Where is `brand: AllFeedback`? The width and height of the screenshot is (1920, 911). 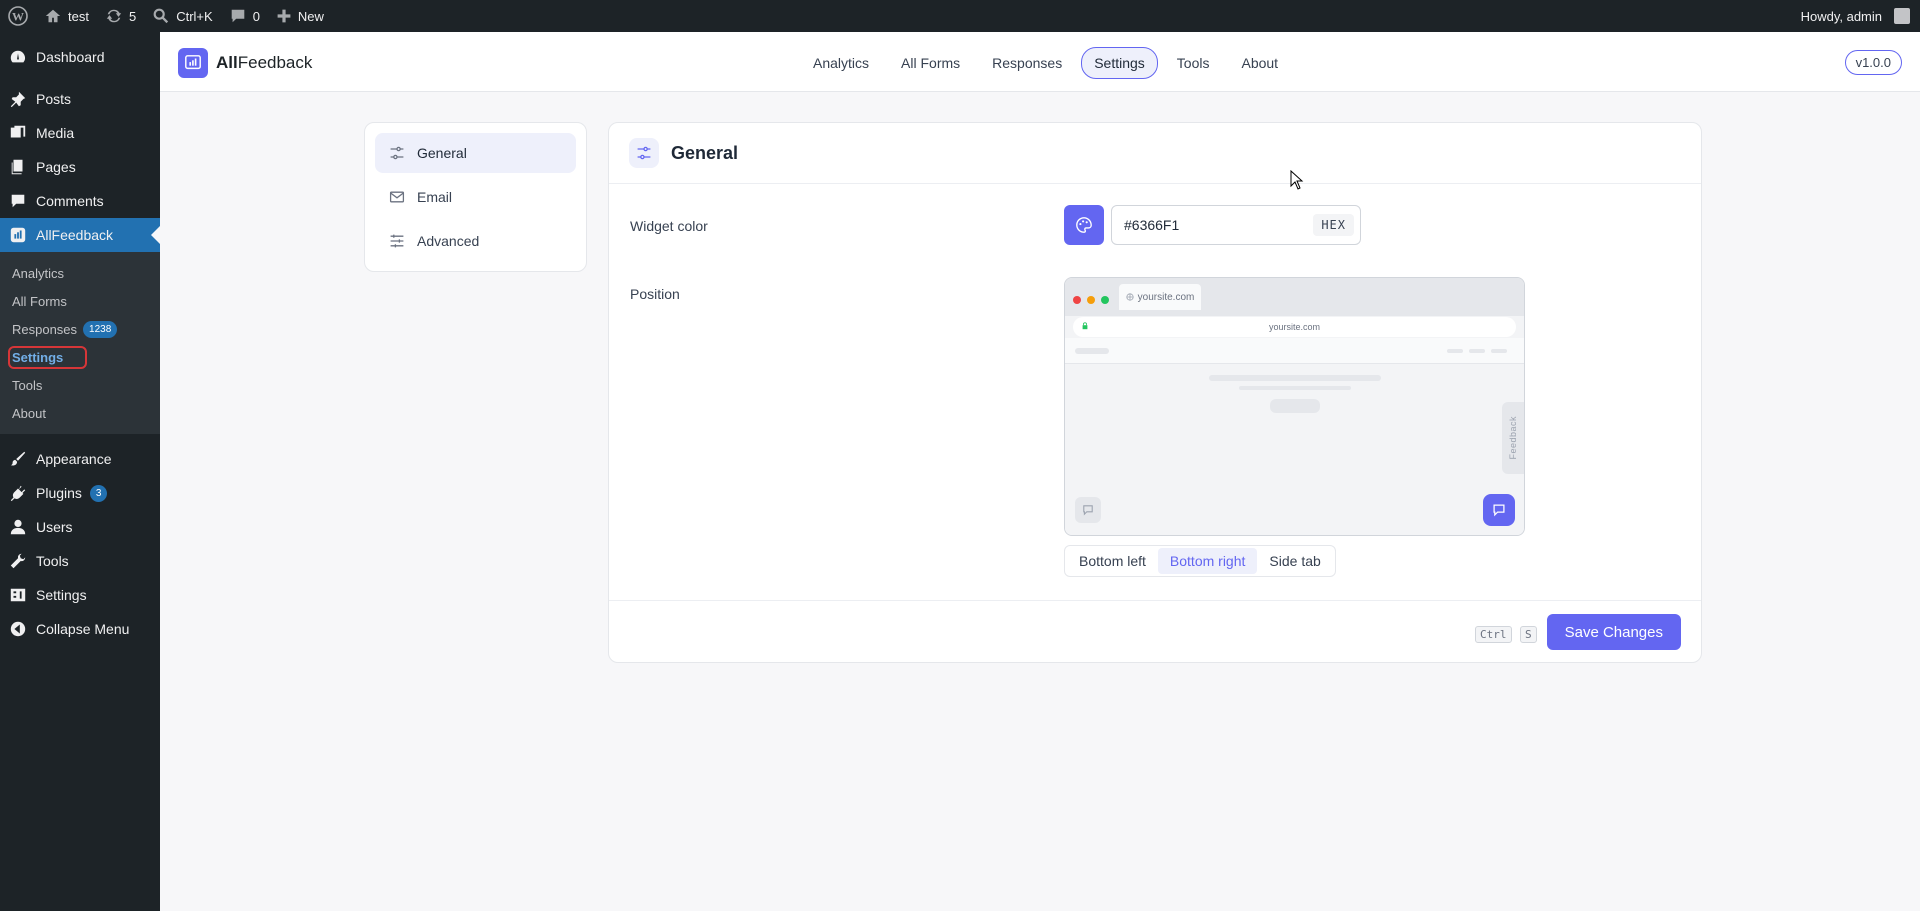
brand: AllFeedback is located at coordinates (245, 63).